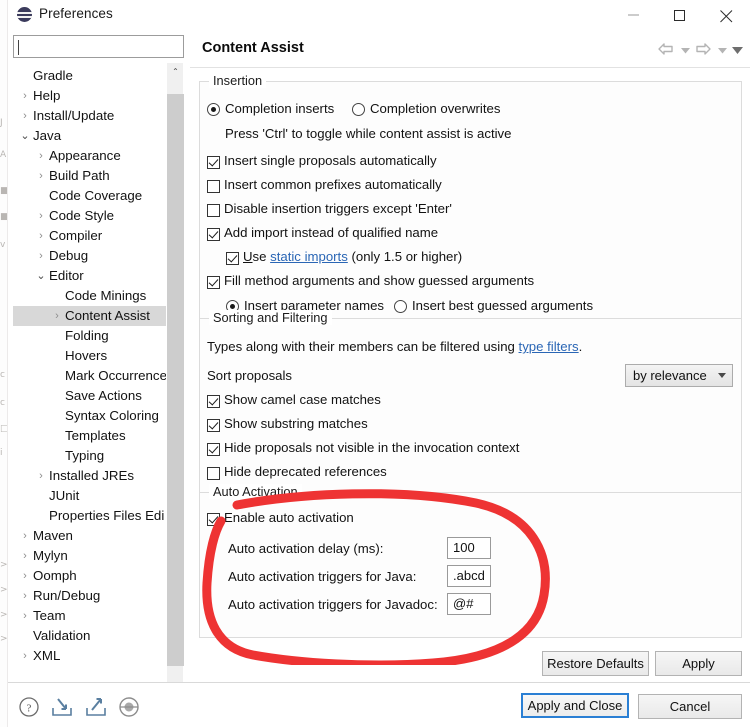 This screenshot has width=750, height=727. What do you see at coordinates (250, 375) in the screenshot?
I see `sort-proposals-label: Sort proposals` at bounding box center [250, 375].